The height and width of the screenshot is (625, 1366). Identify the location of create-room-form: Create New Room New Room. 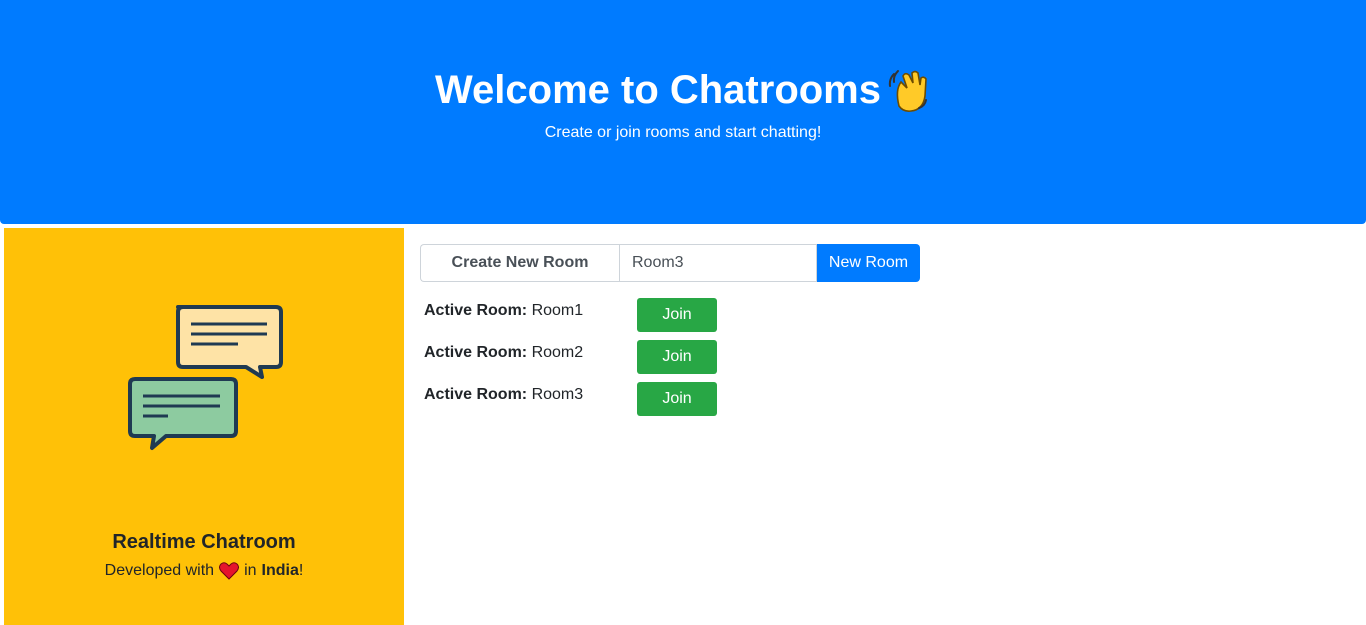
(670, 263).